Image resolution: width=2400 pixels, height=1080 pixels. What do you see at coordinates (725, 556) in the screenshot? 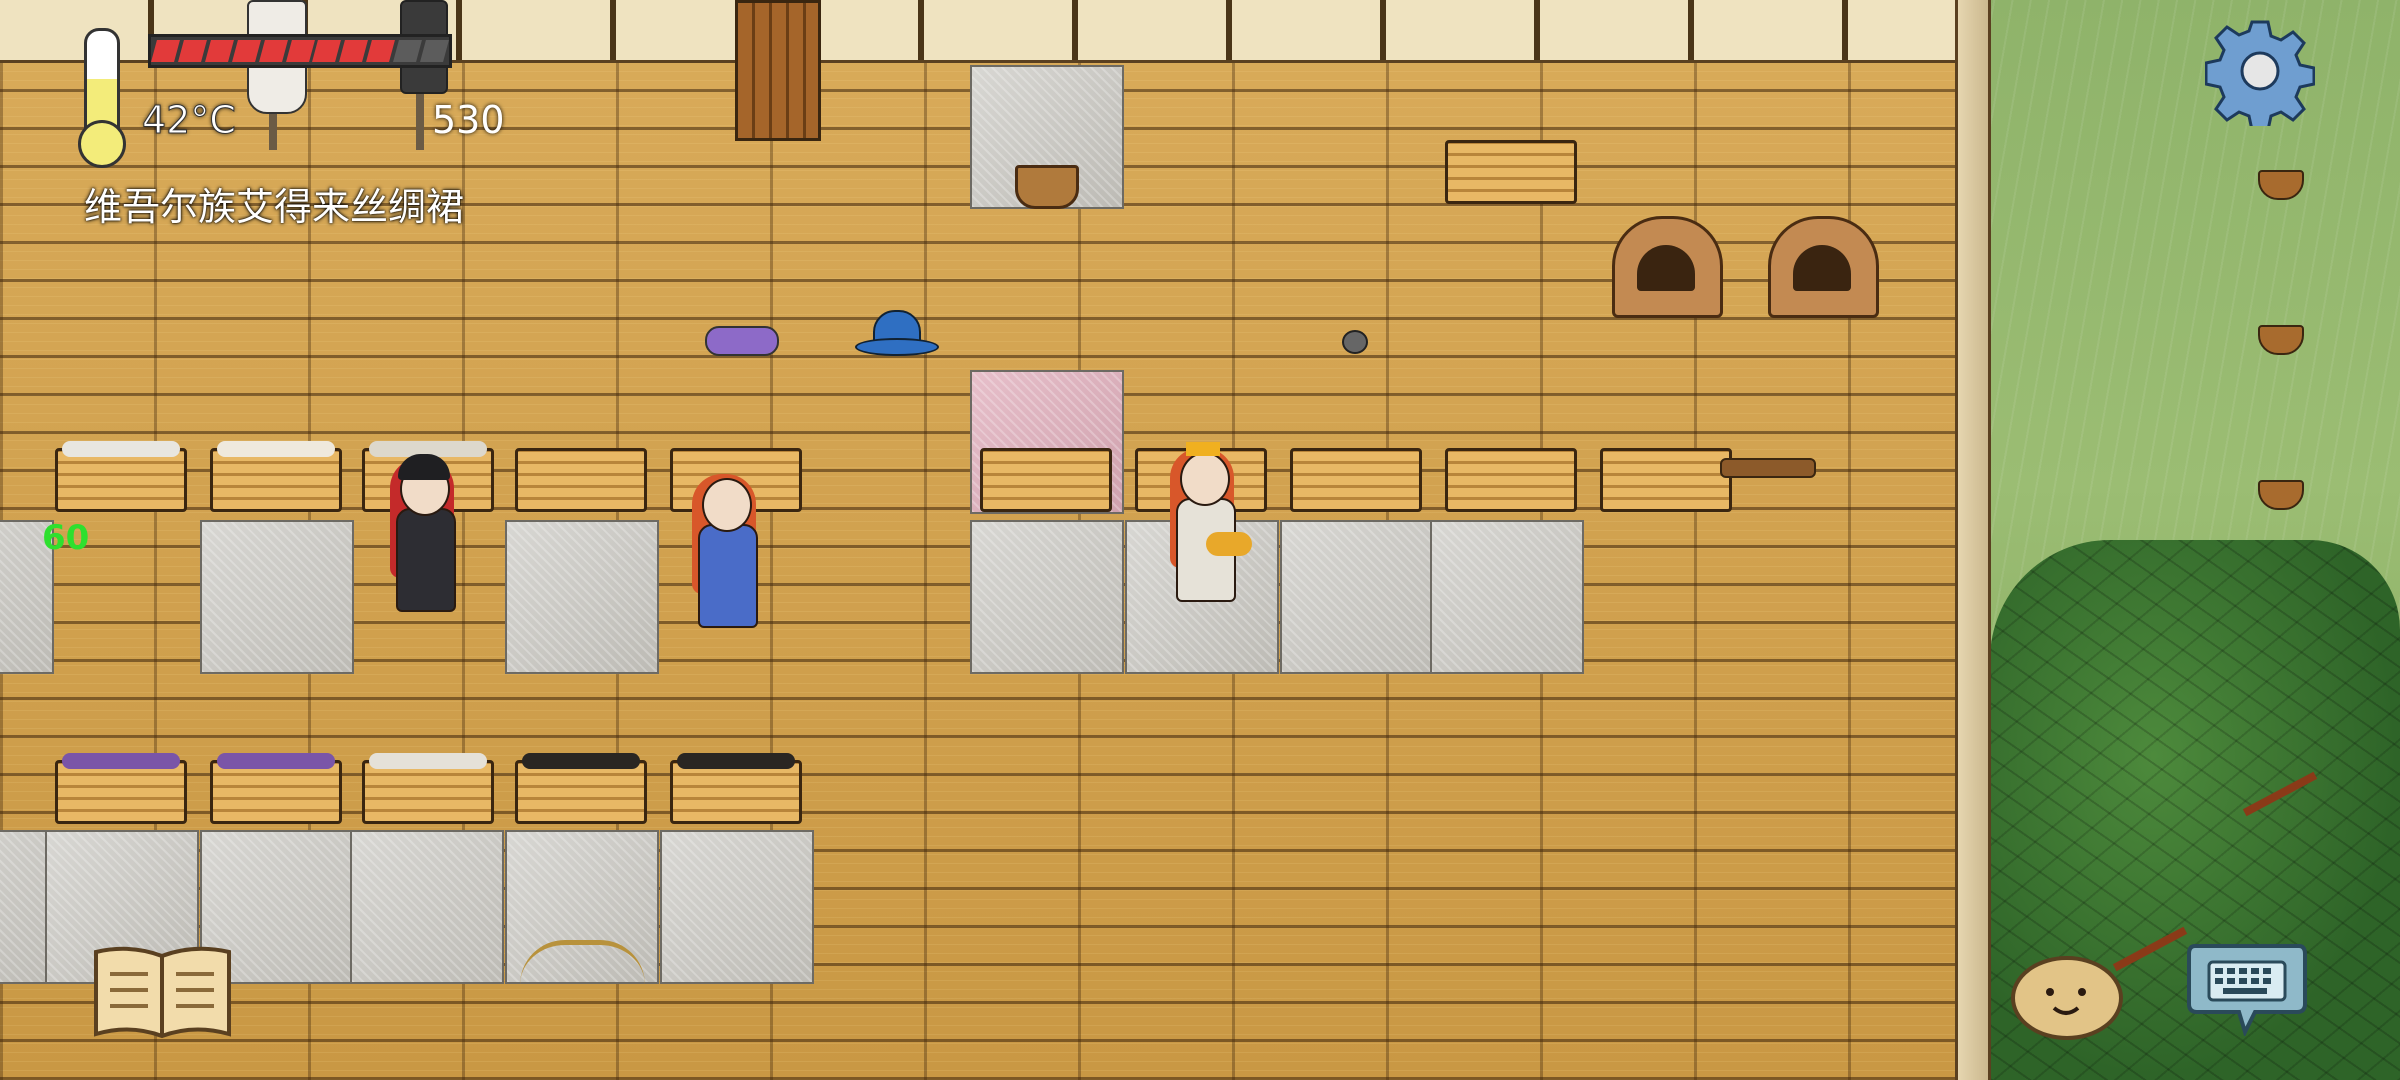
I see `player-character-blue-dress` at bounding box center [725, 556].